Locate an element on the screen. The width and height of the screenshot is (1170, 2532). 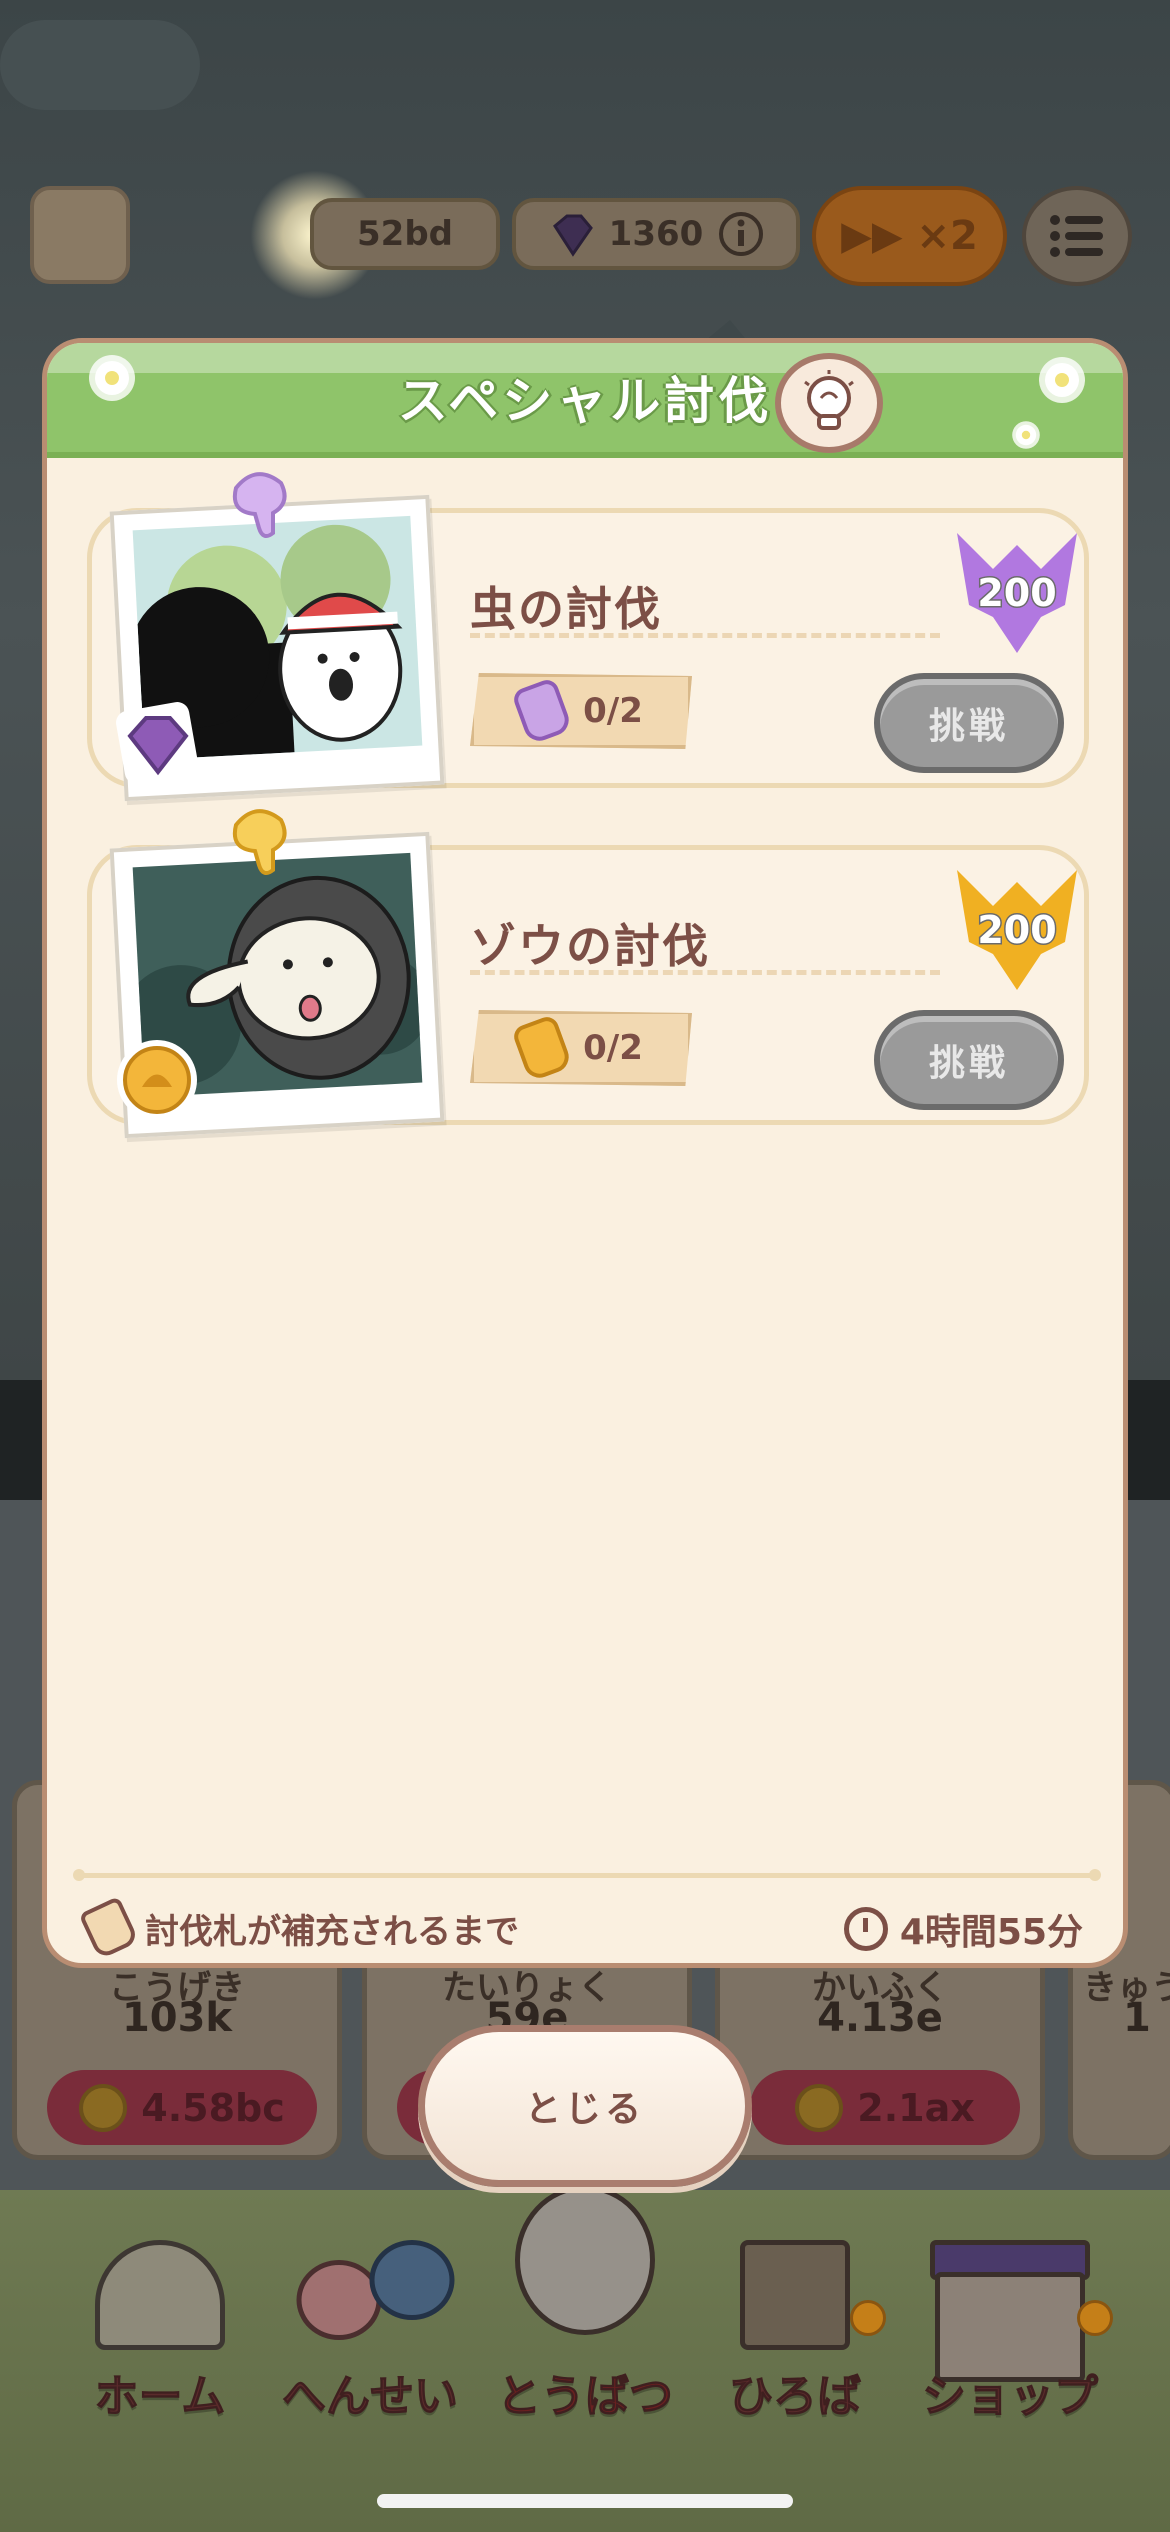
mission-name: ゾウの討伐 is located at coordinates (590, 946).